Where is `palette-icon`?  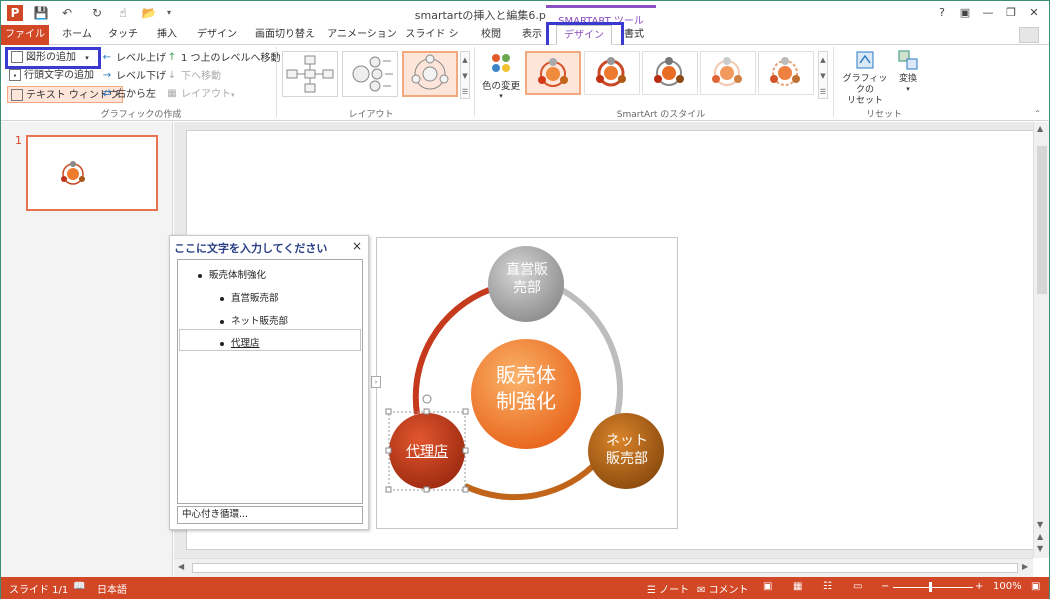 palette-icon is located at coordinates (501, 63).